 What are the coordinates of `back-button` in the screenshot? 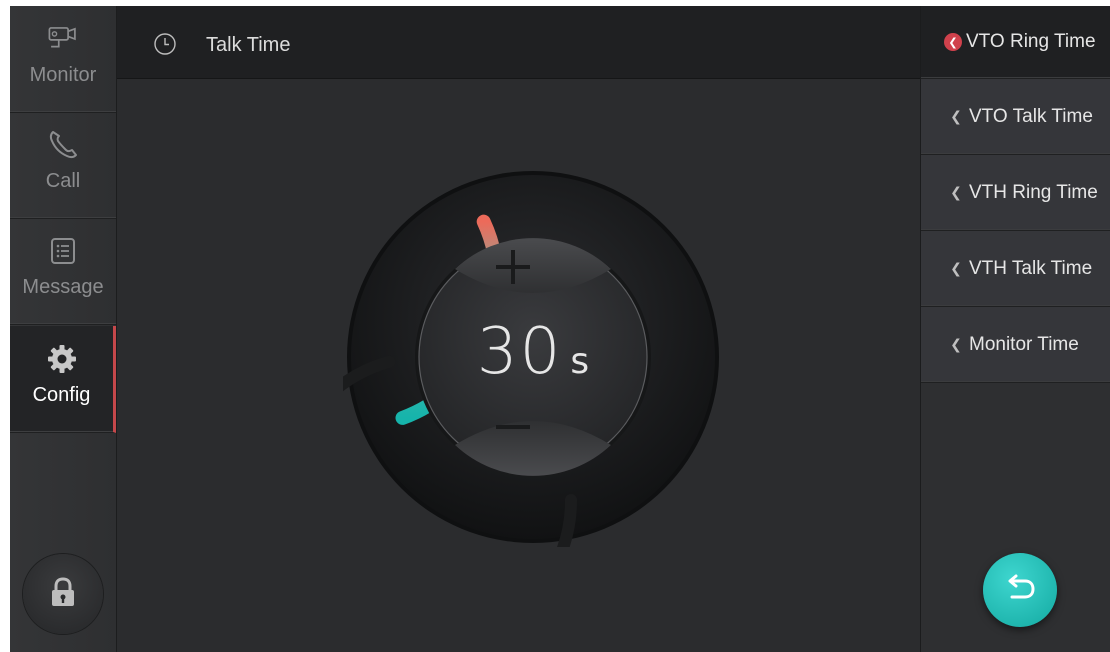 It's located at (1020, 590).